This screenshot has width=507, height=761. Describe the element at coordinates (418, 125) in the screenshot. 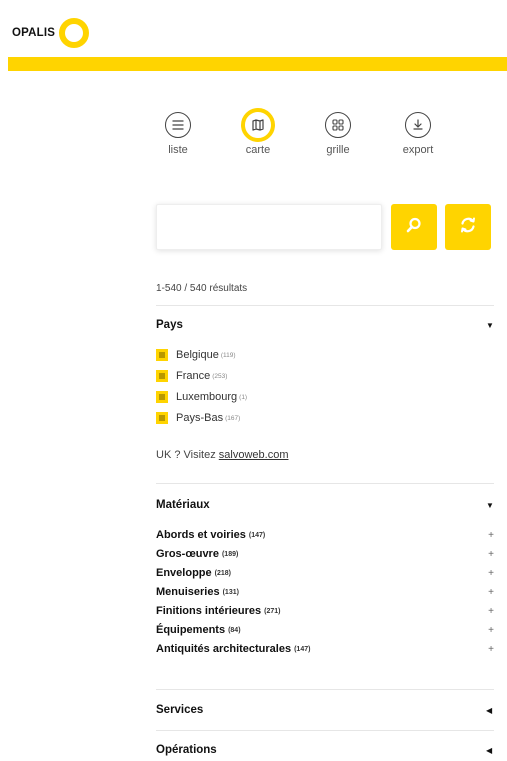

I see `download-icon` at that location.